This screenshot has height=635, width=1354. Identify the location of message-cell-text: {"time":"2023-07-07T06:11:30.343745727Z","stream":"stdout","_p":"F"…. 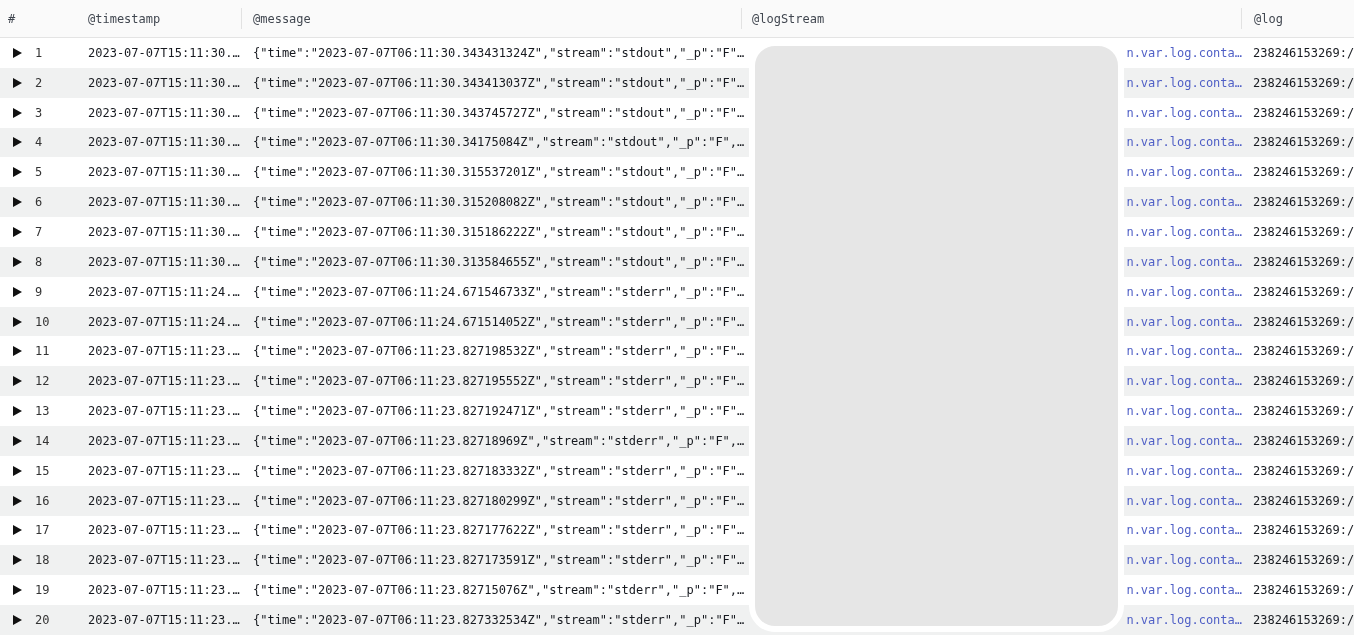
(499, 113).